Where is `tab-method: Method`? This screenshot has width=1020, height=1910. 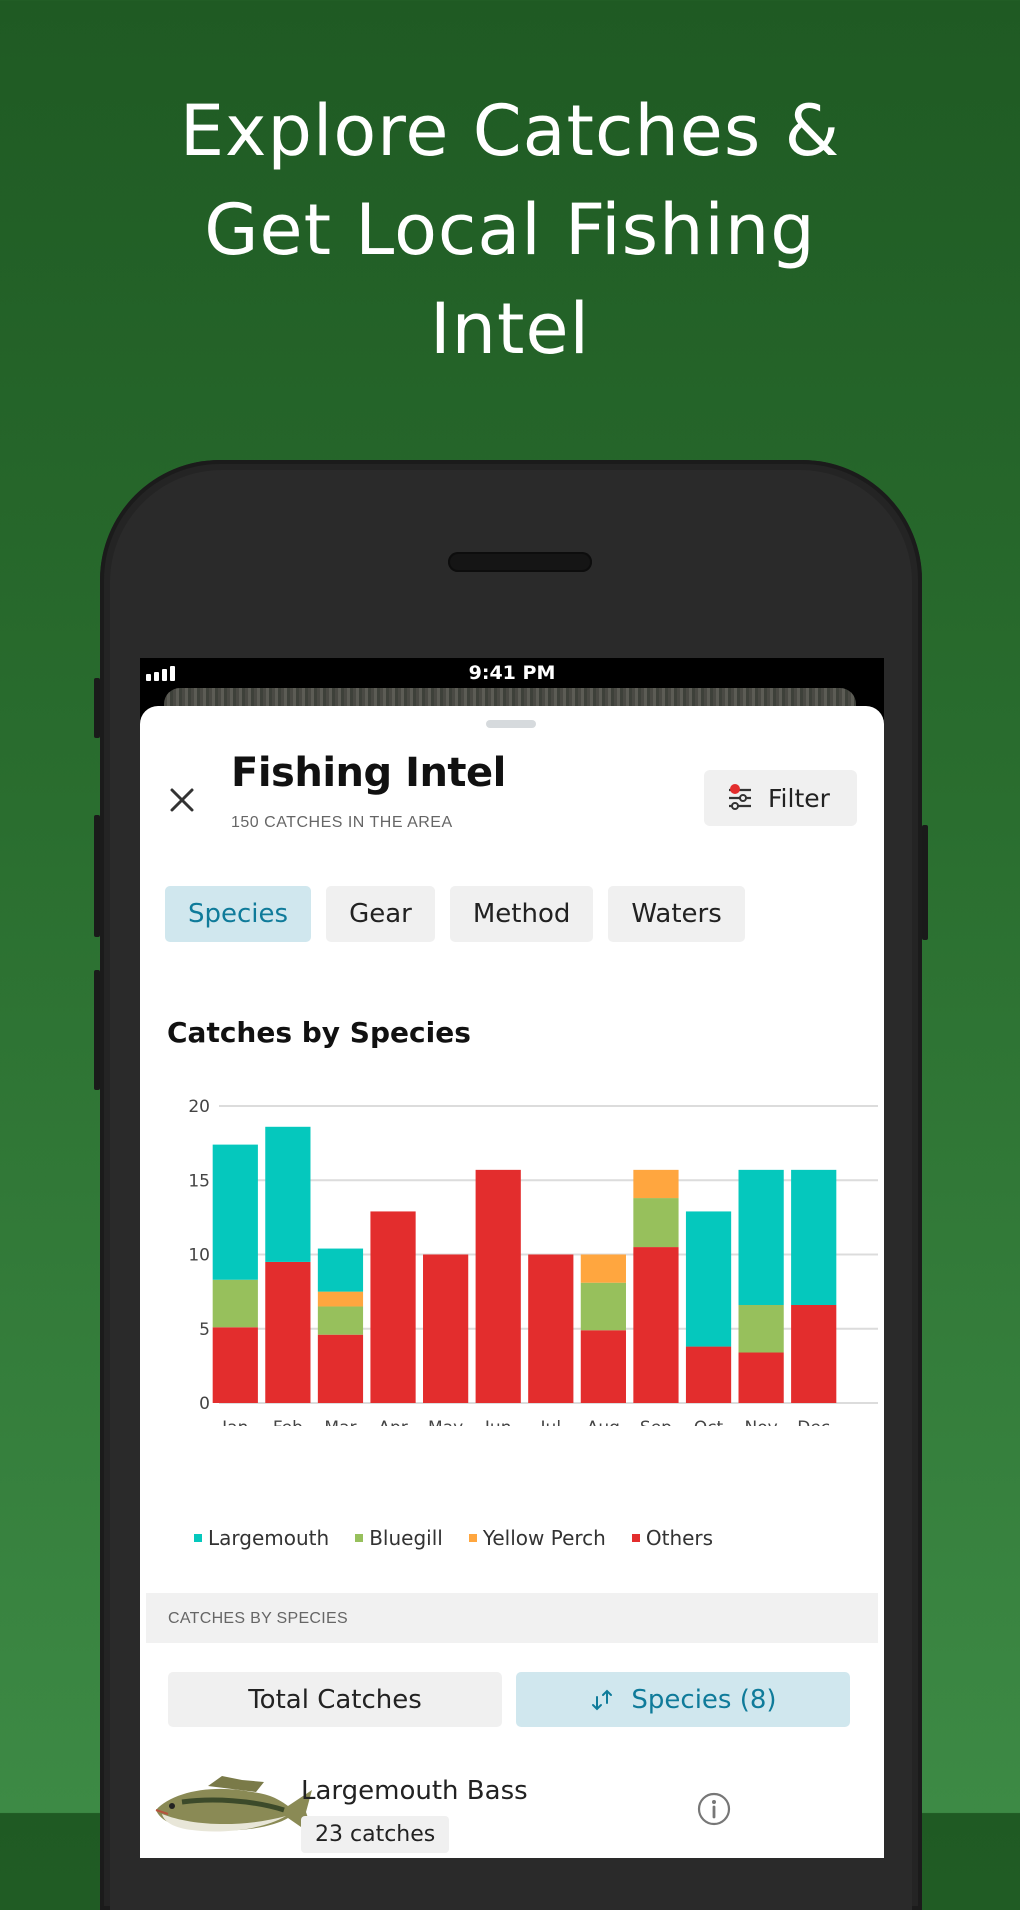
tab-method: Method is located at coordinates (521, 914).